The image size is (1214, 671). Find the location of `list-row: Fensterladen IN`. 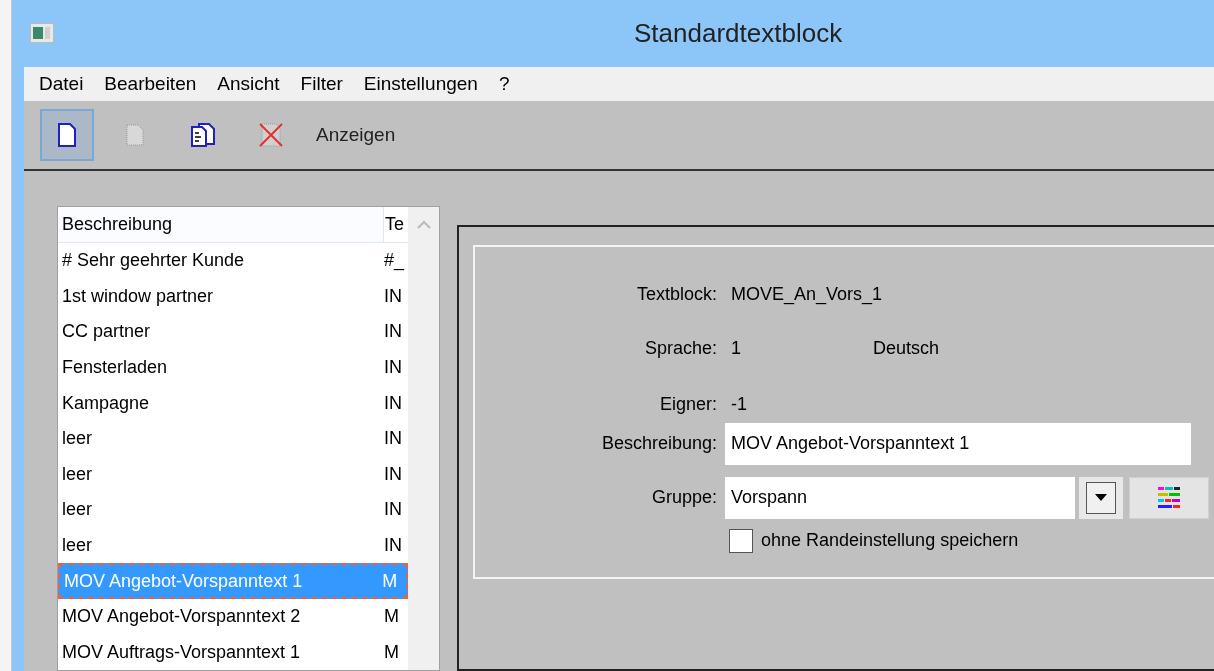

list-row: Fensterladen IN is located at coordinates (233, 367).